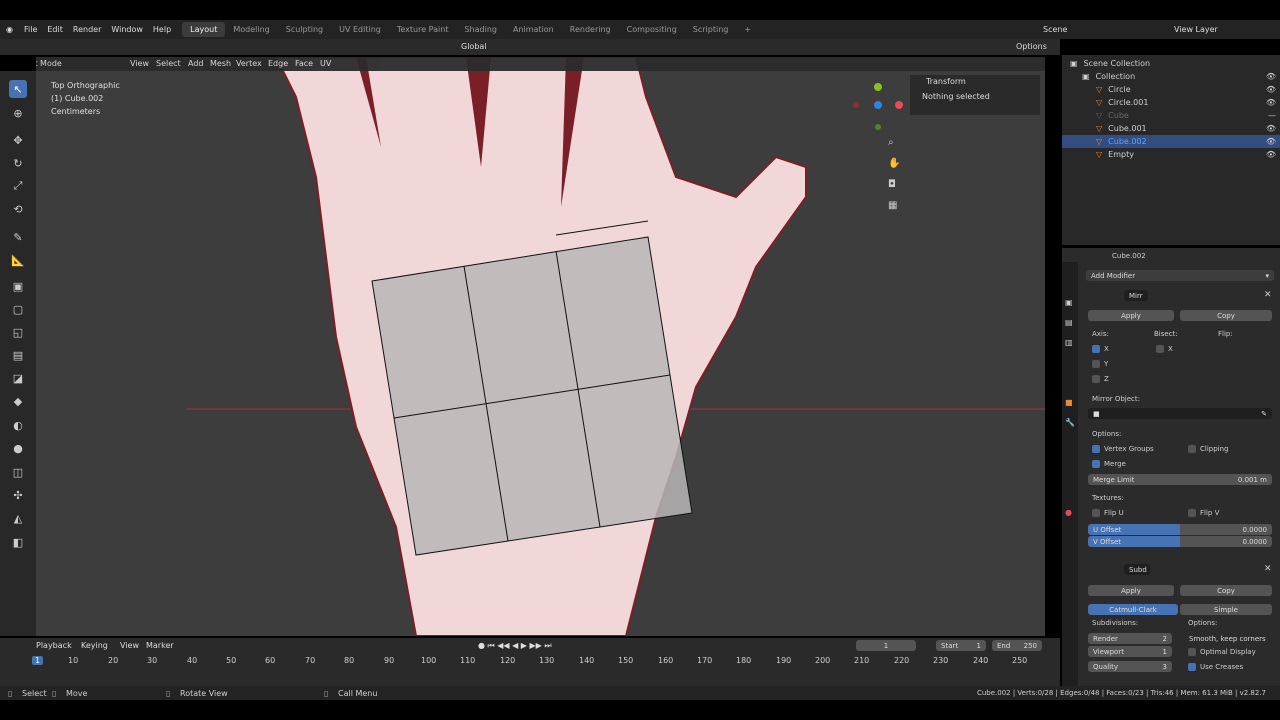 The width and height of the screenshot is (1280, 720). Describe the element at coordinates (1180, 479) in the screenshot. I see `merge-limit-field: Merge Limit 0.001 m` at that location.